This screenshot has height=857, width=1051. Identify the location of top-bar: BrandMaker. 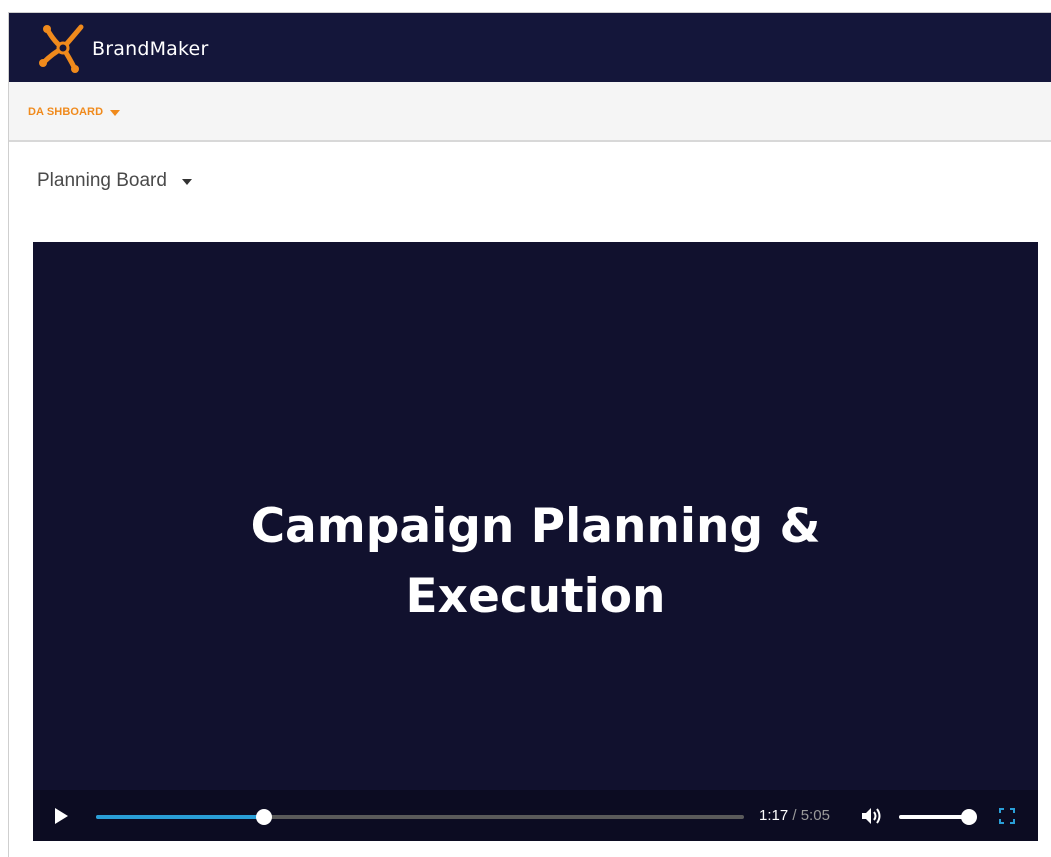
(530, 47).